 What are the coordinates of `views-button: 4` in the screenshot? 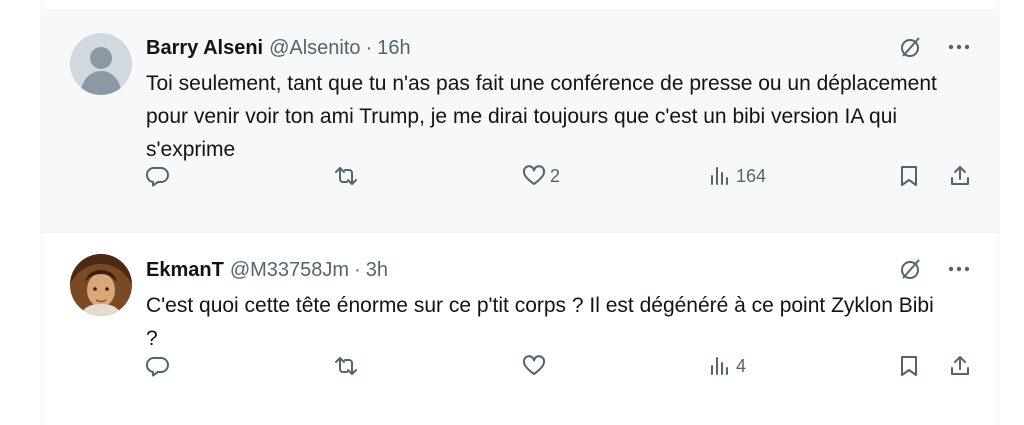 It's located at (727, 366).